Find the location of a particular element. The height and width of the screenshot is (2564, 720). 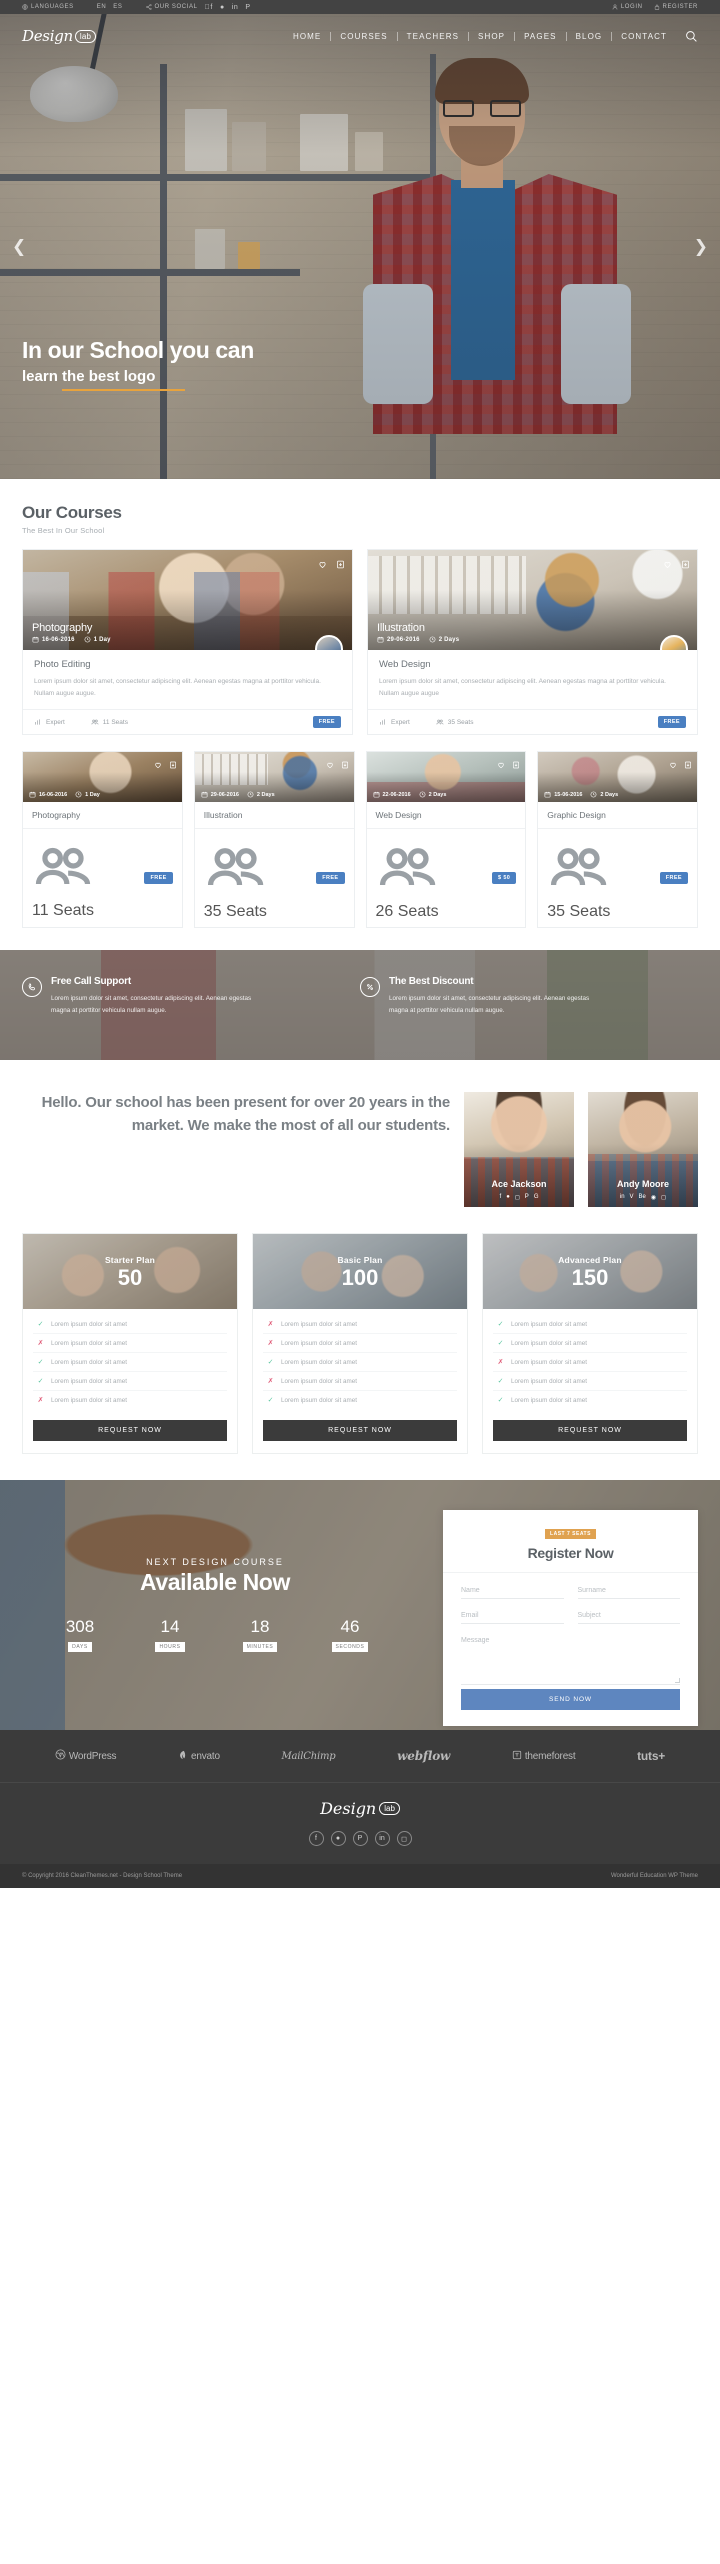

footer-logo: Design lab is located at coordinates (360, 1808).